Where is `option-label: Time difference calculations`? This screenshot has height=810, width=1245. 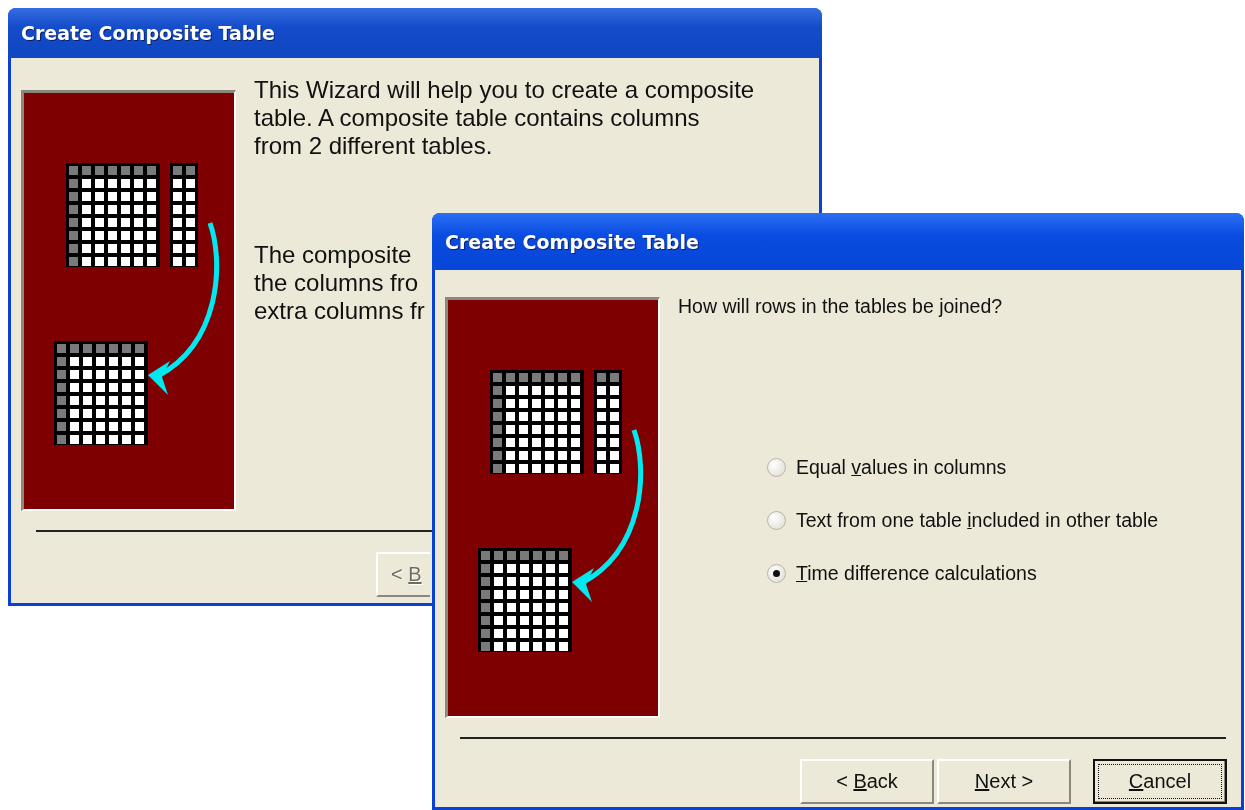 option-label: Time difference calculations is located at coordinates (916, 573).